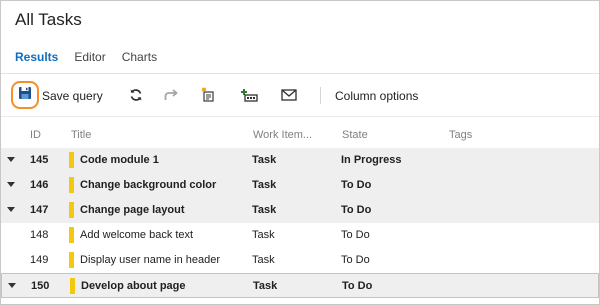  I want to click on tab-bar: Results Editor Charts, so click(86, 58).